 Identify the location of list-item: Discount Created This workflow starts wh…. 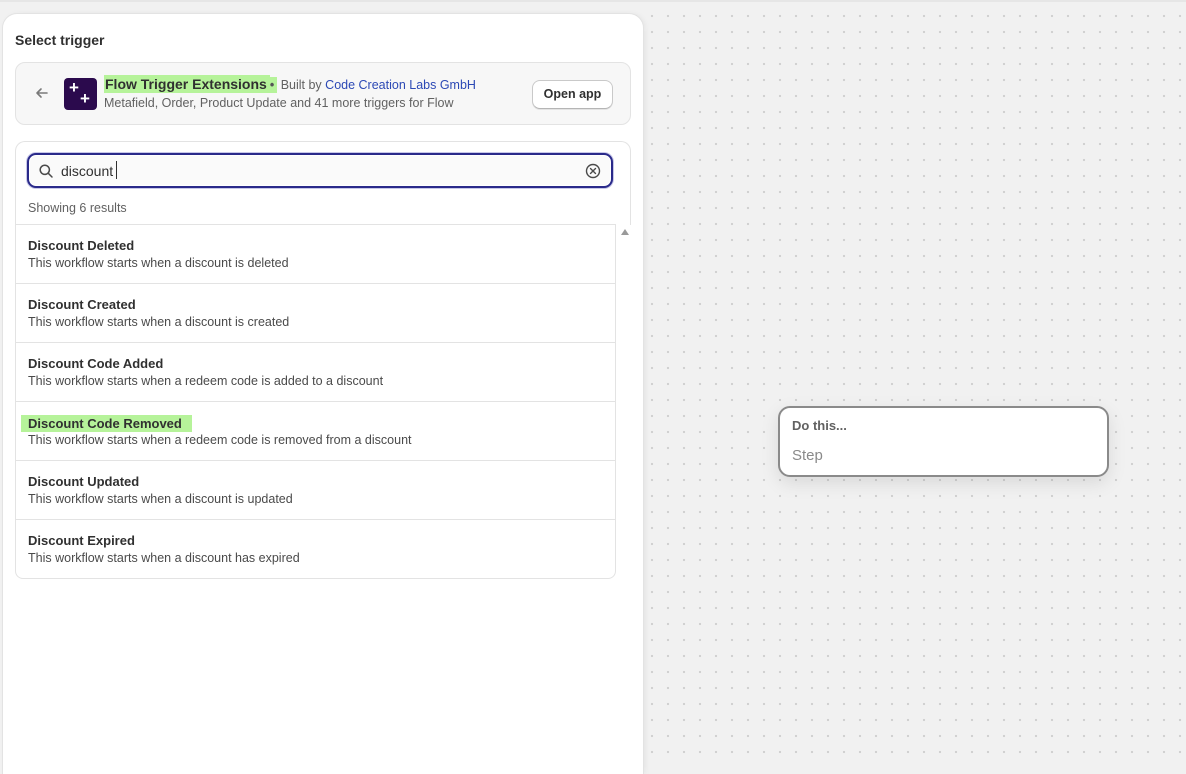
(315, 313).